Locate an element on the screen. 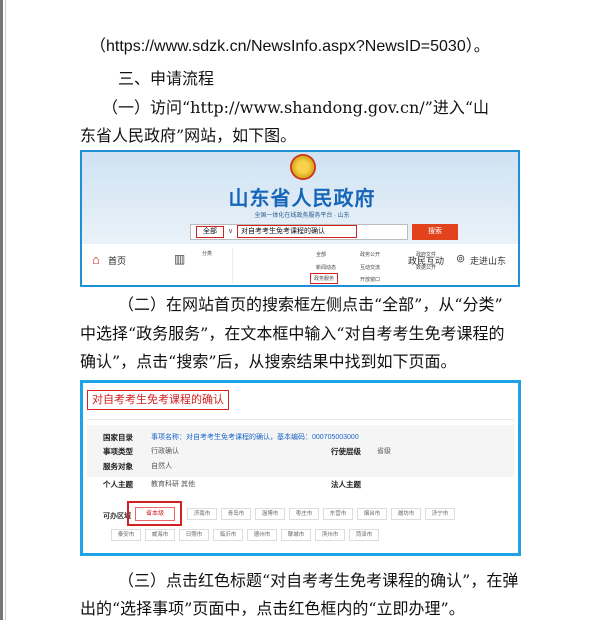  search-scope-dropdown: 全部 is located at coordinates (210, 232).